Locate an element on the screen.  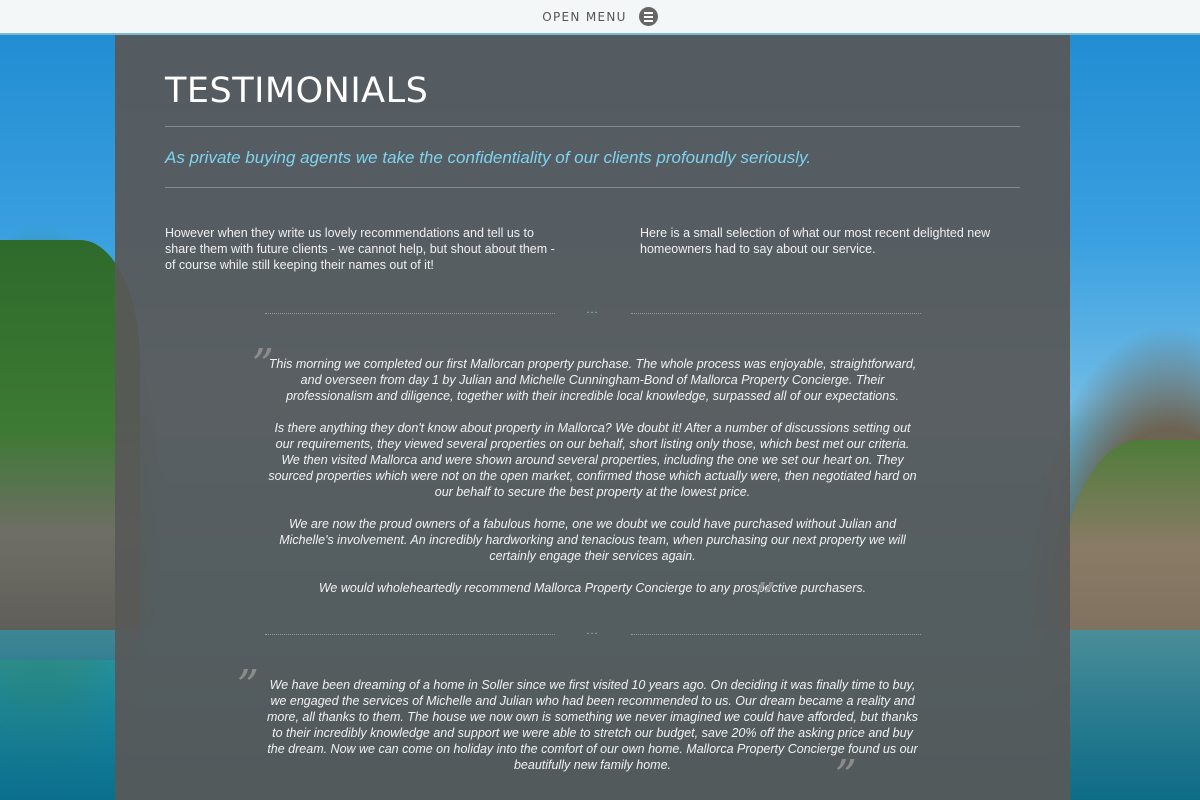
page-title: TESTIMONIALS is located at coordinates (297, 91).